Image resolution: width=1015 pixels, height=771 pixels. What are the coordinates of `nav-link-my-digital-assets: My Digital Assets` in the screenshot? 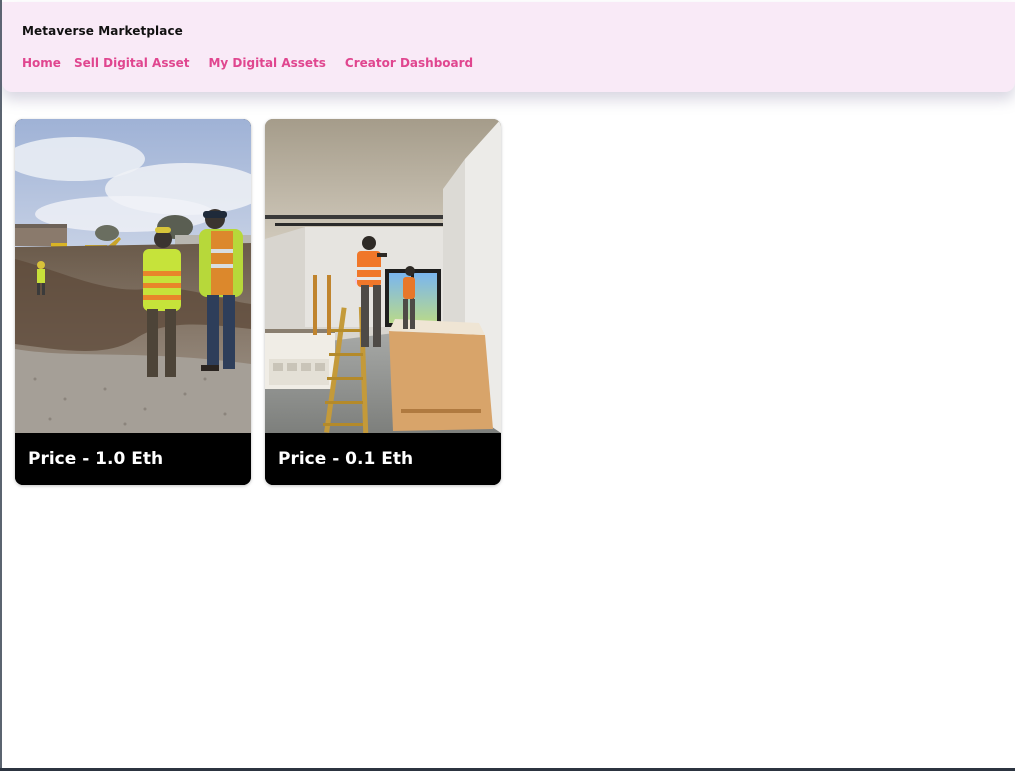 It's located at (266, 63).